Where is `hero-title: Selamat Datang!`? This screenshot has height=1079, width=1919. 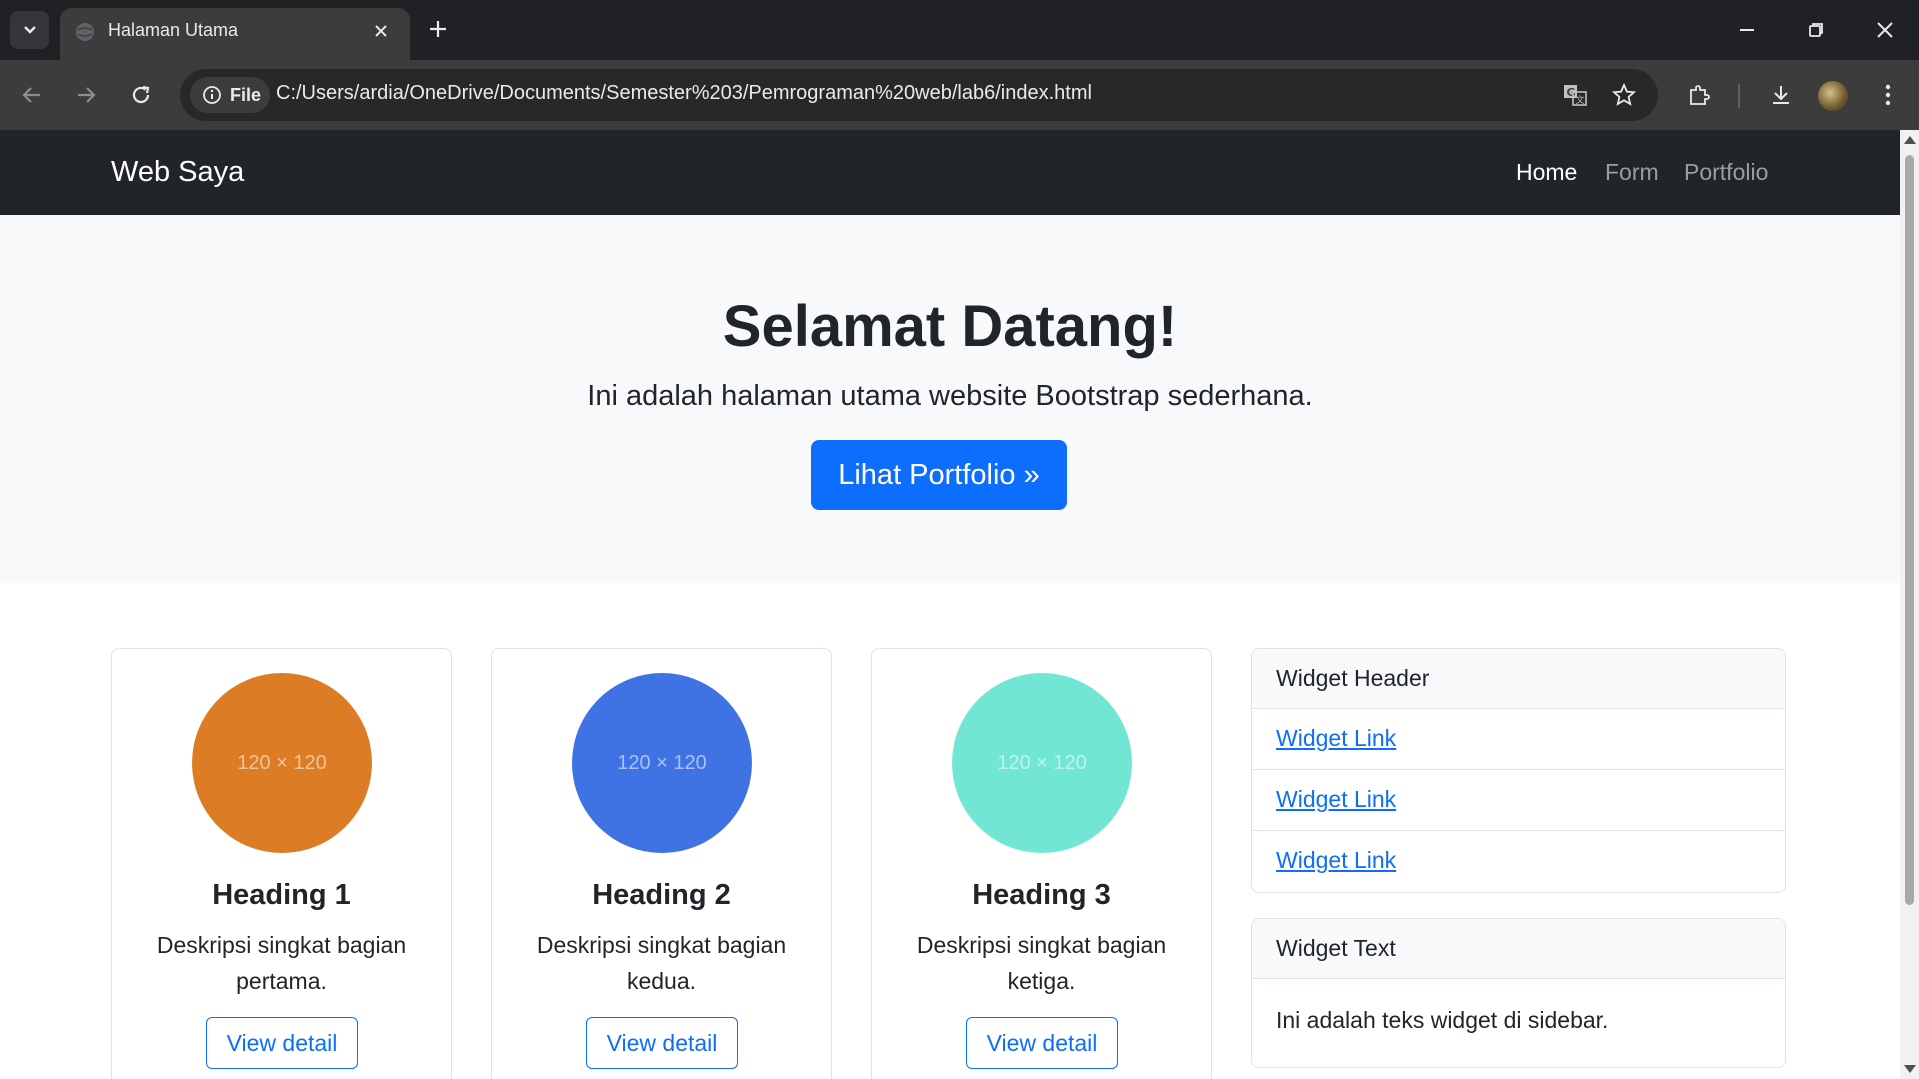 hero-title: Selamat Datang! is located at coordinates (950, 326).